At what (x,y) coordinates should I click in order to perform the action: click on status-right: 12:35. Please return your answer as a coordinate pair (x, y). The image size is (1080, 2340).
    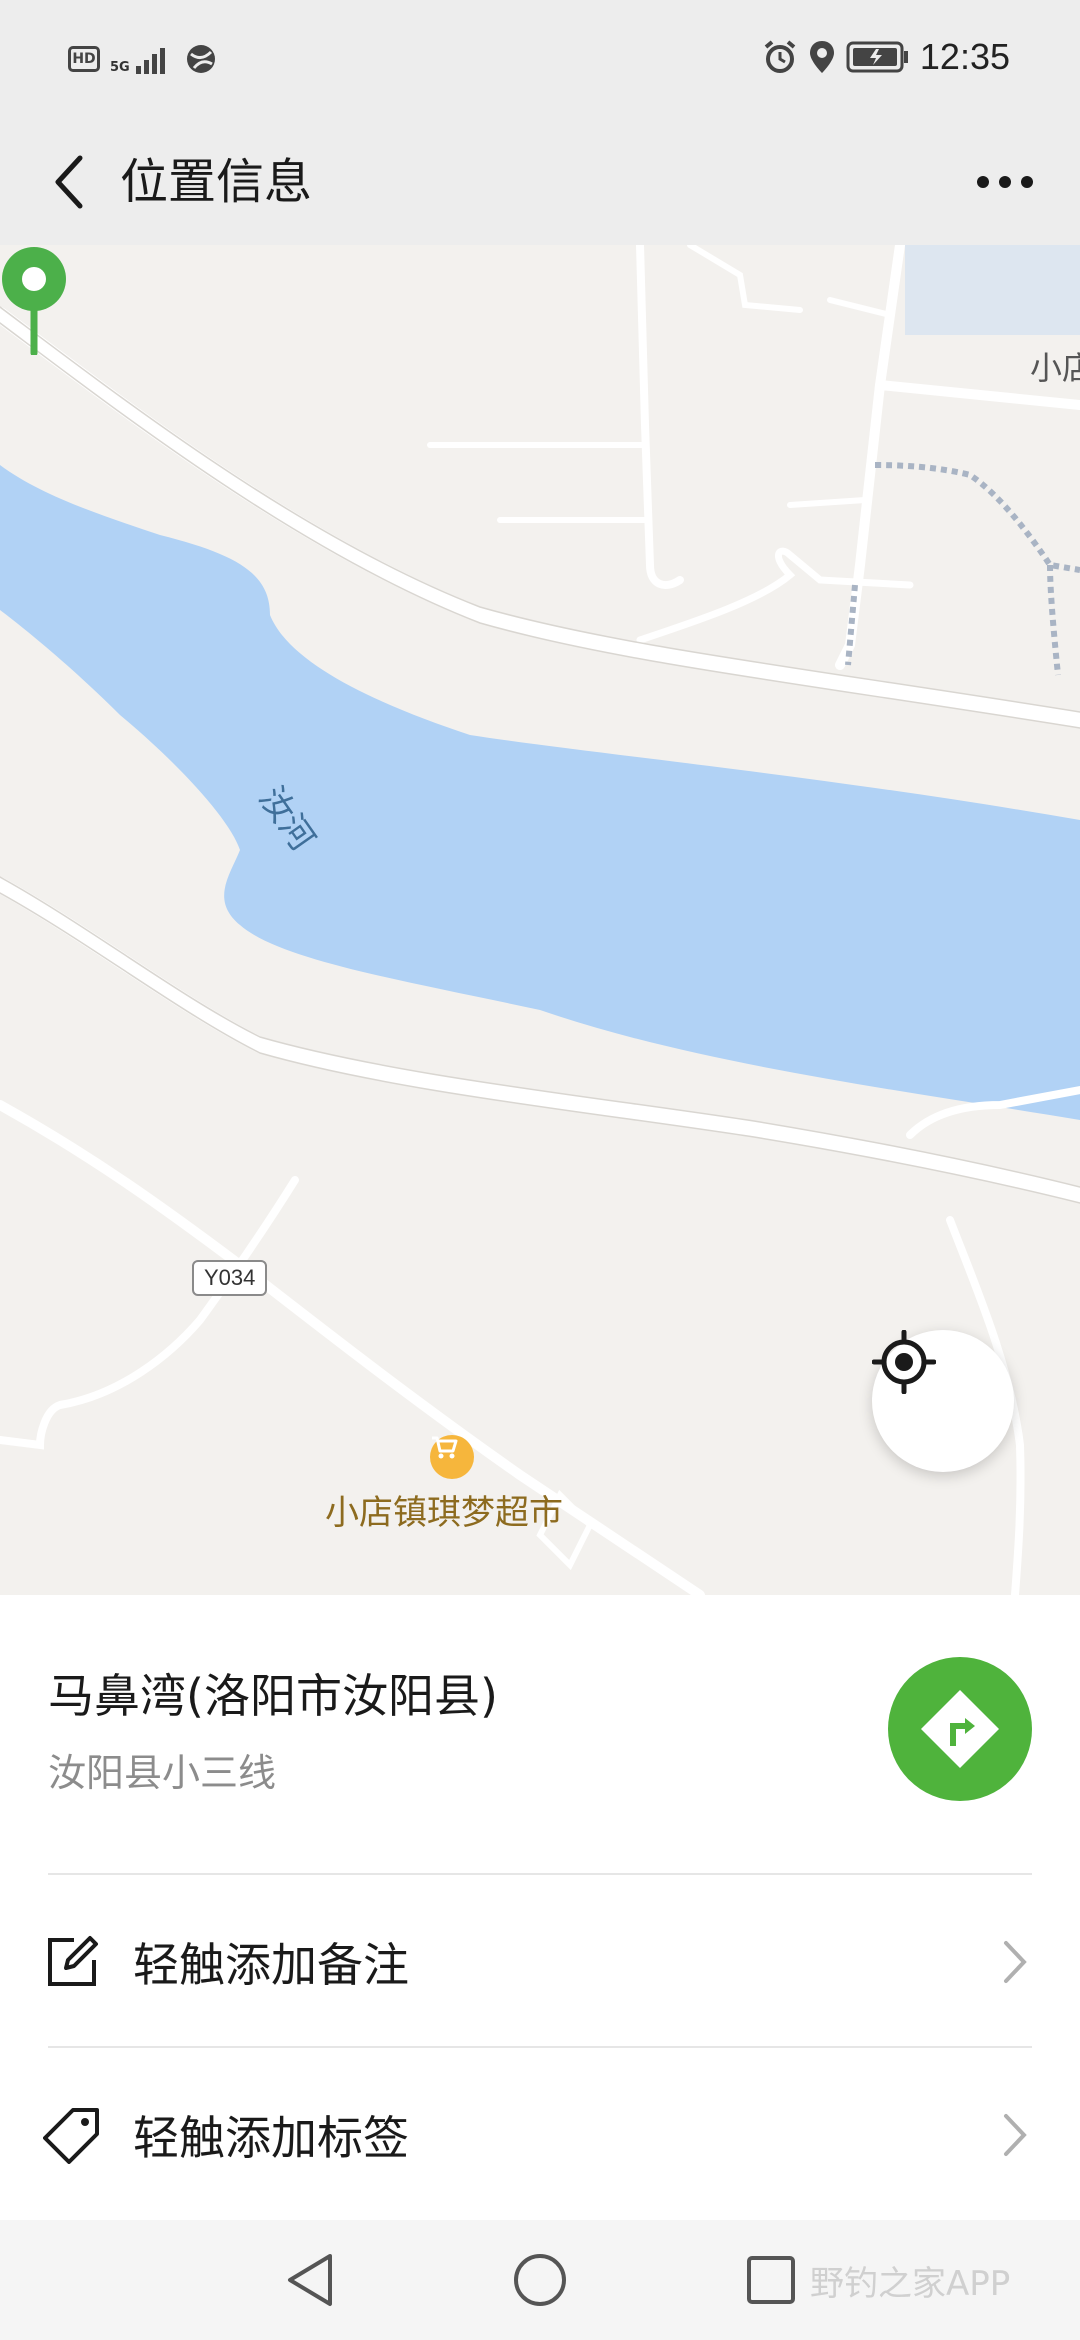
    Looking at the image, I should click on (886, 57).